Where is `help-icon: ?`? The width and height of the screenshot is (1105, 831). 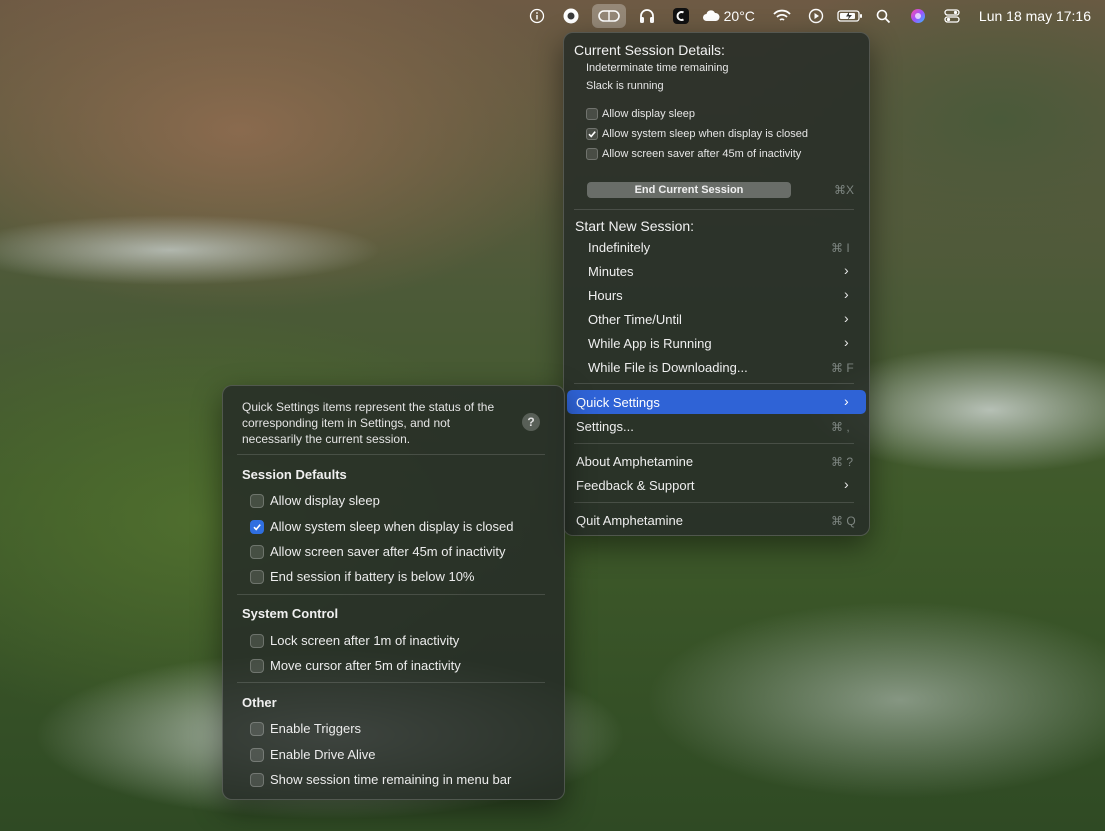
help-icon: ? is located at coordinates (531, 422).